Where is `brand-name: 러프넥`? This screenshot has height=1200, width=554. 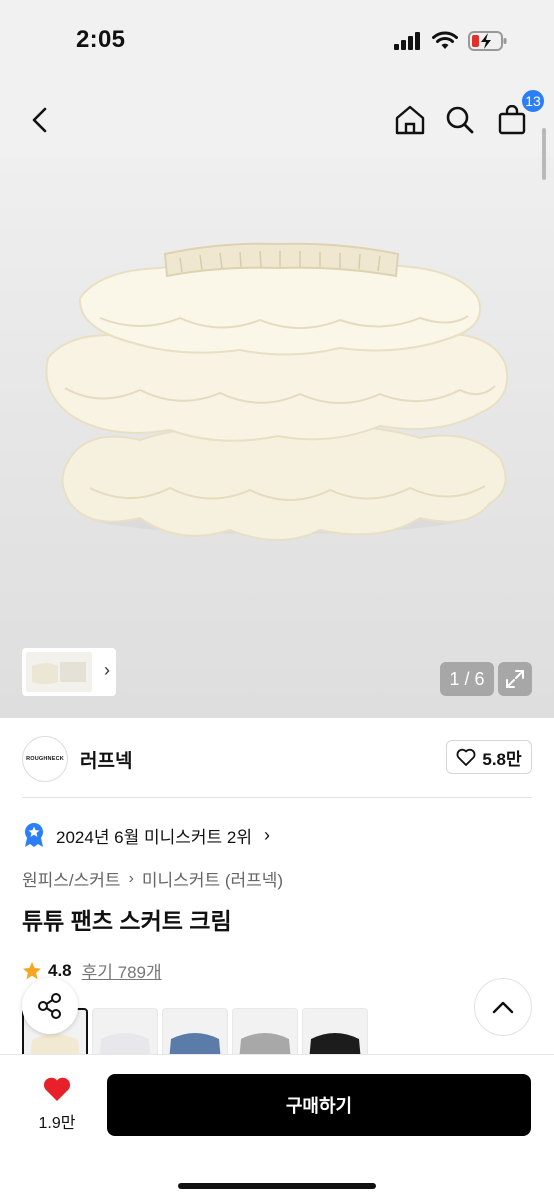 brand-name: 러프넥 is located at coordinates (106, 759).